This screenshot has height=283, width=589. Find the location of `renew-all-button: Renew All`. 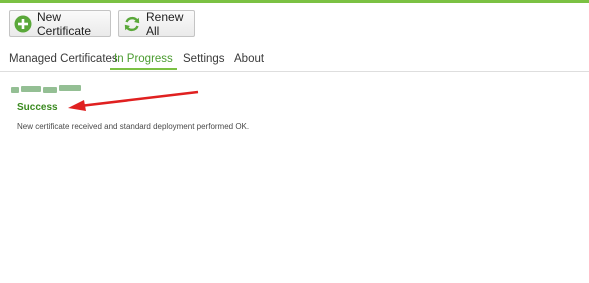

renew-all-button: Renew All is located at coordinates (156, 23).